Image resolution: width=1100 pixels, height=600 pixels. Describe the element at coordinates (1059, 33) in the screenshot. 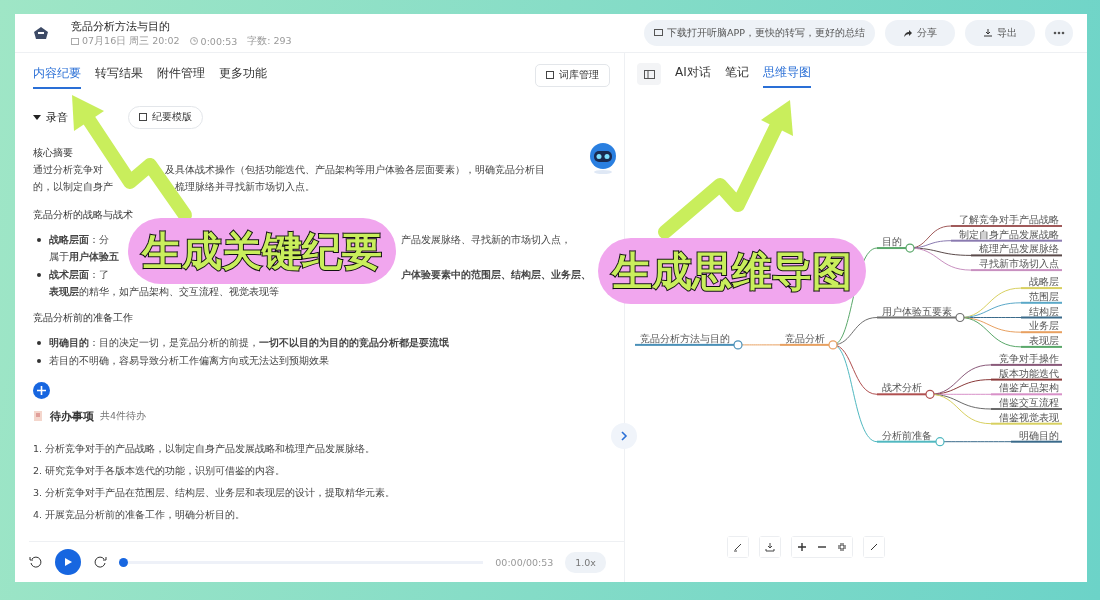

I see `more-icon` at that location.